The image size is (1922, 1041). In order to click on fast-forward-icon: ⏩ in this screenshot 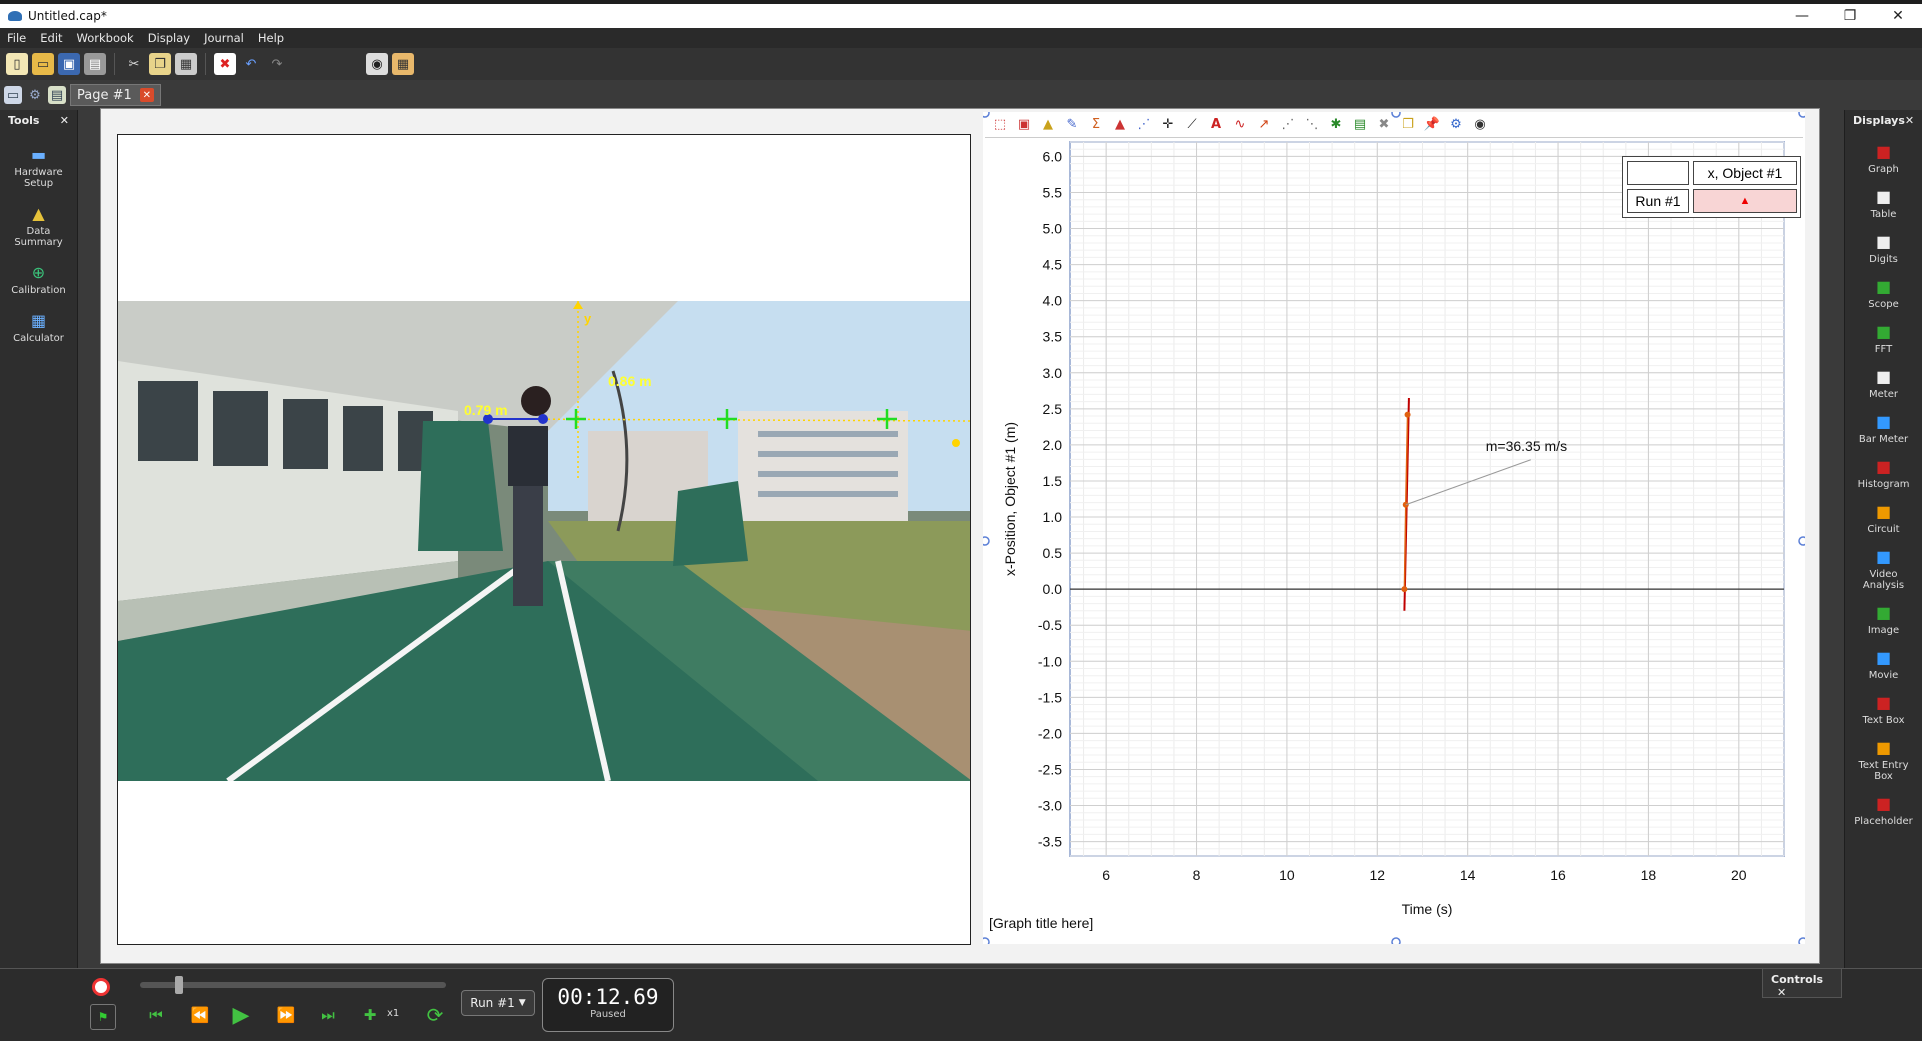, I will do `click(286, 1015)`.